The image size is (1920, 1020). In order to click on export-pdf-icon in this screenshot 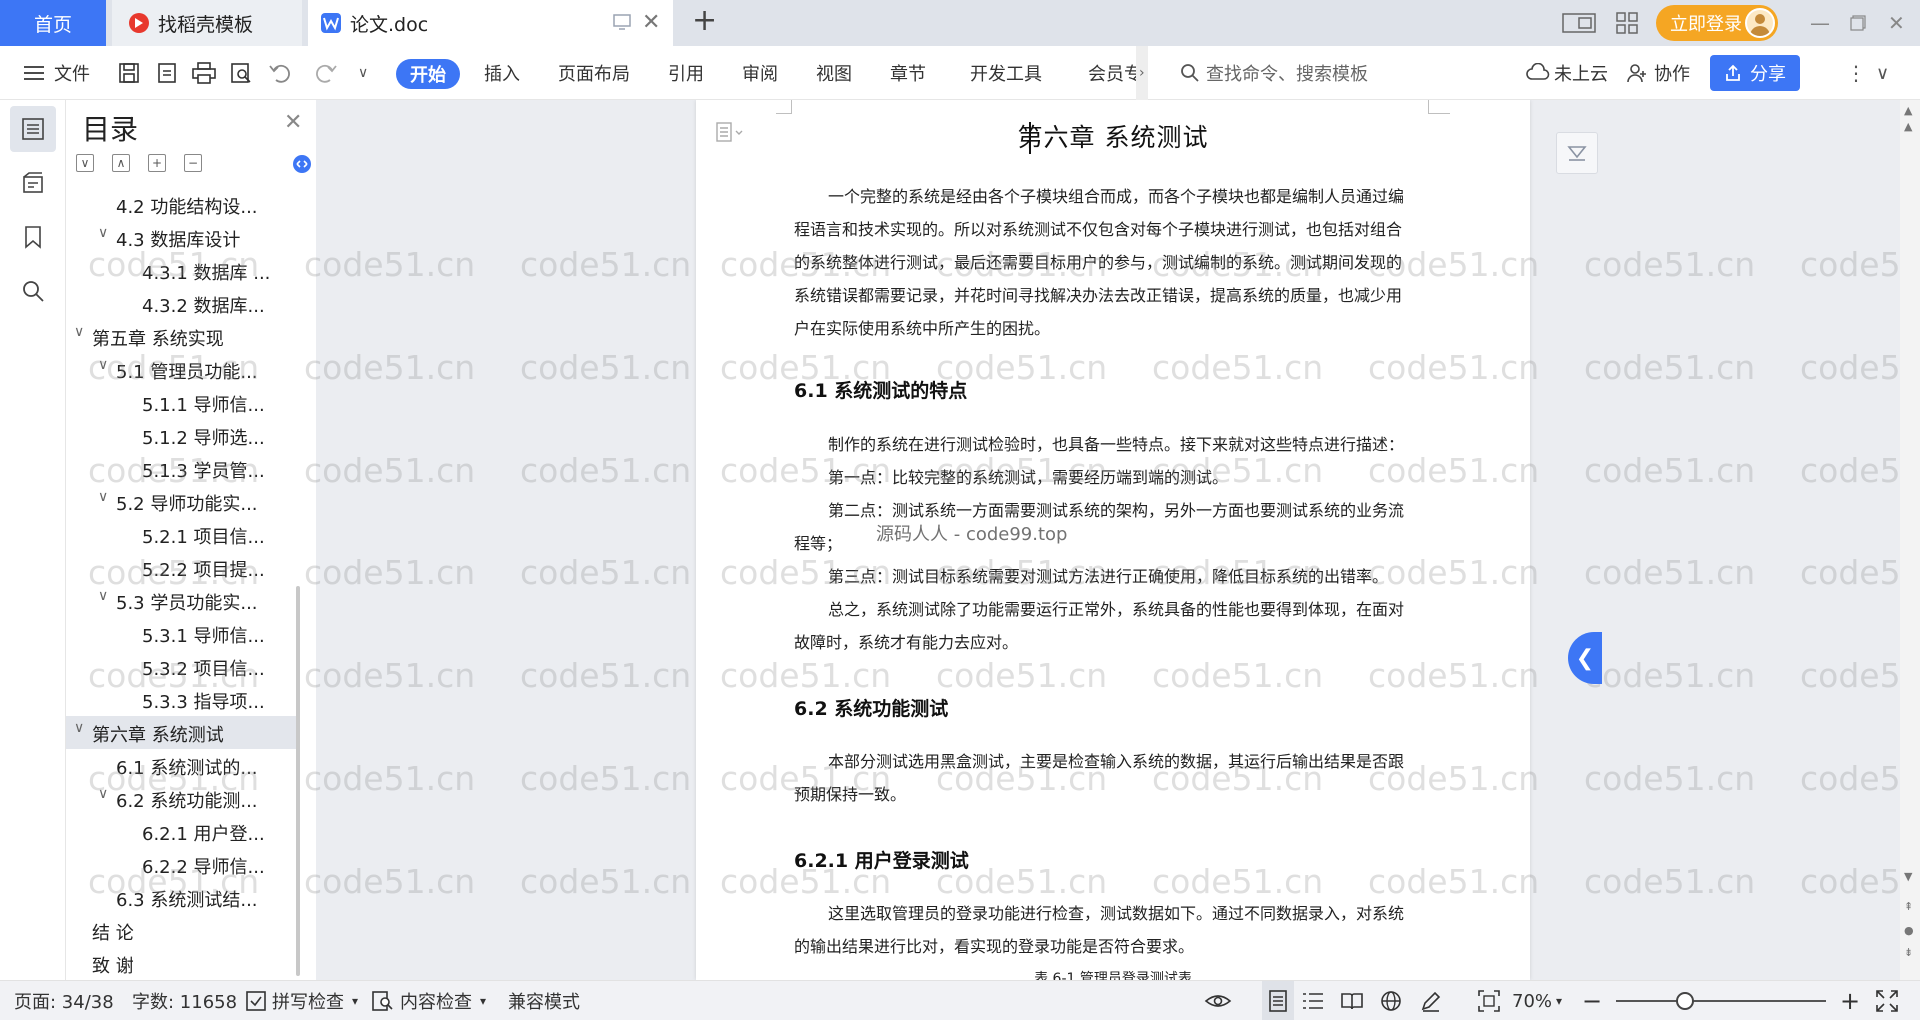, I will do `click(167, 73)`.